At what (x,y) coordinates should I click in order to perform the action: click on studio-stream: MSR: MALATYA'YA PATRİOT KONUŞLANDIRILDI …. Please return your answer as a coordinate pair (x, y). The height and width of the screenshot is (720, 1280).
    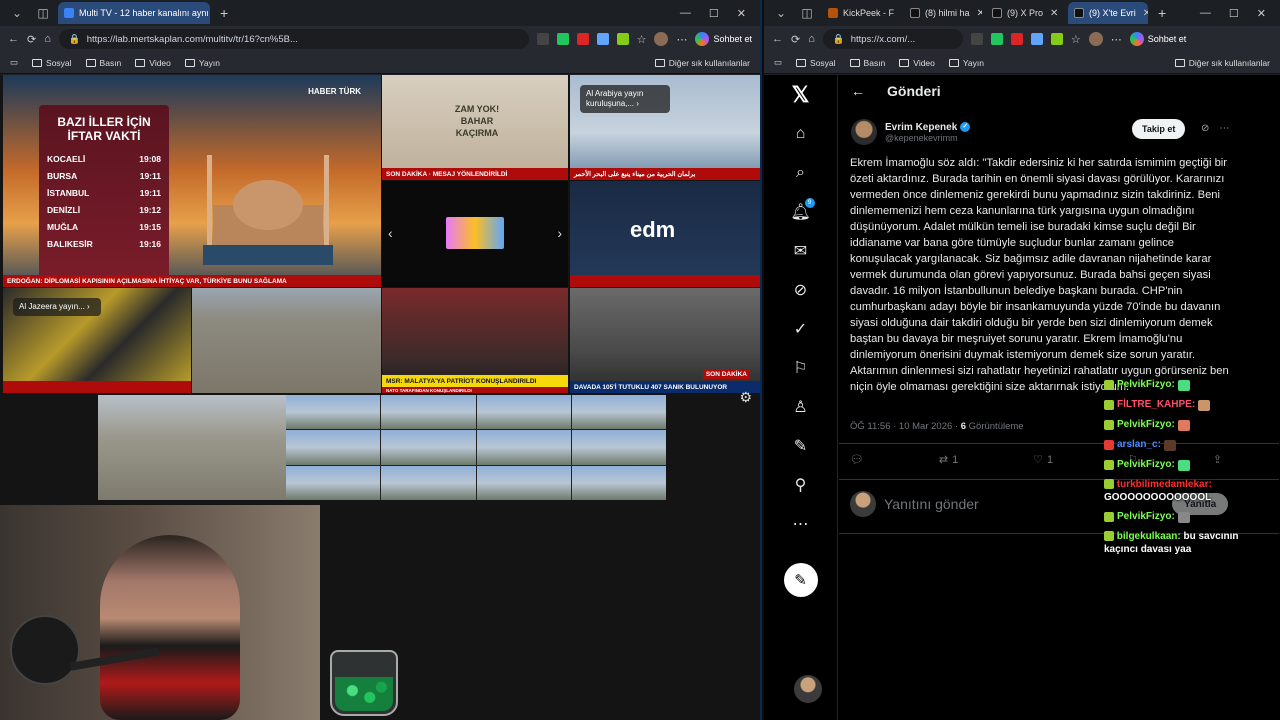
    Looking at the image, I should click on (475, 340).